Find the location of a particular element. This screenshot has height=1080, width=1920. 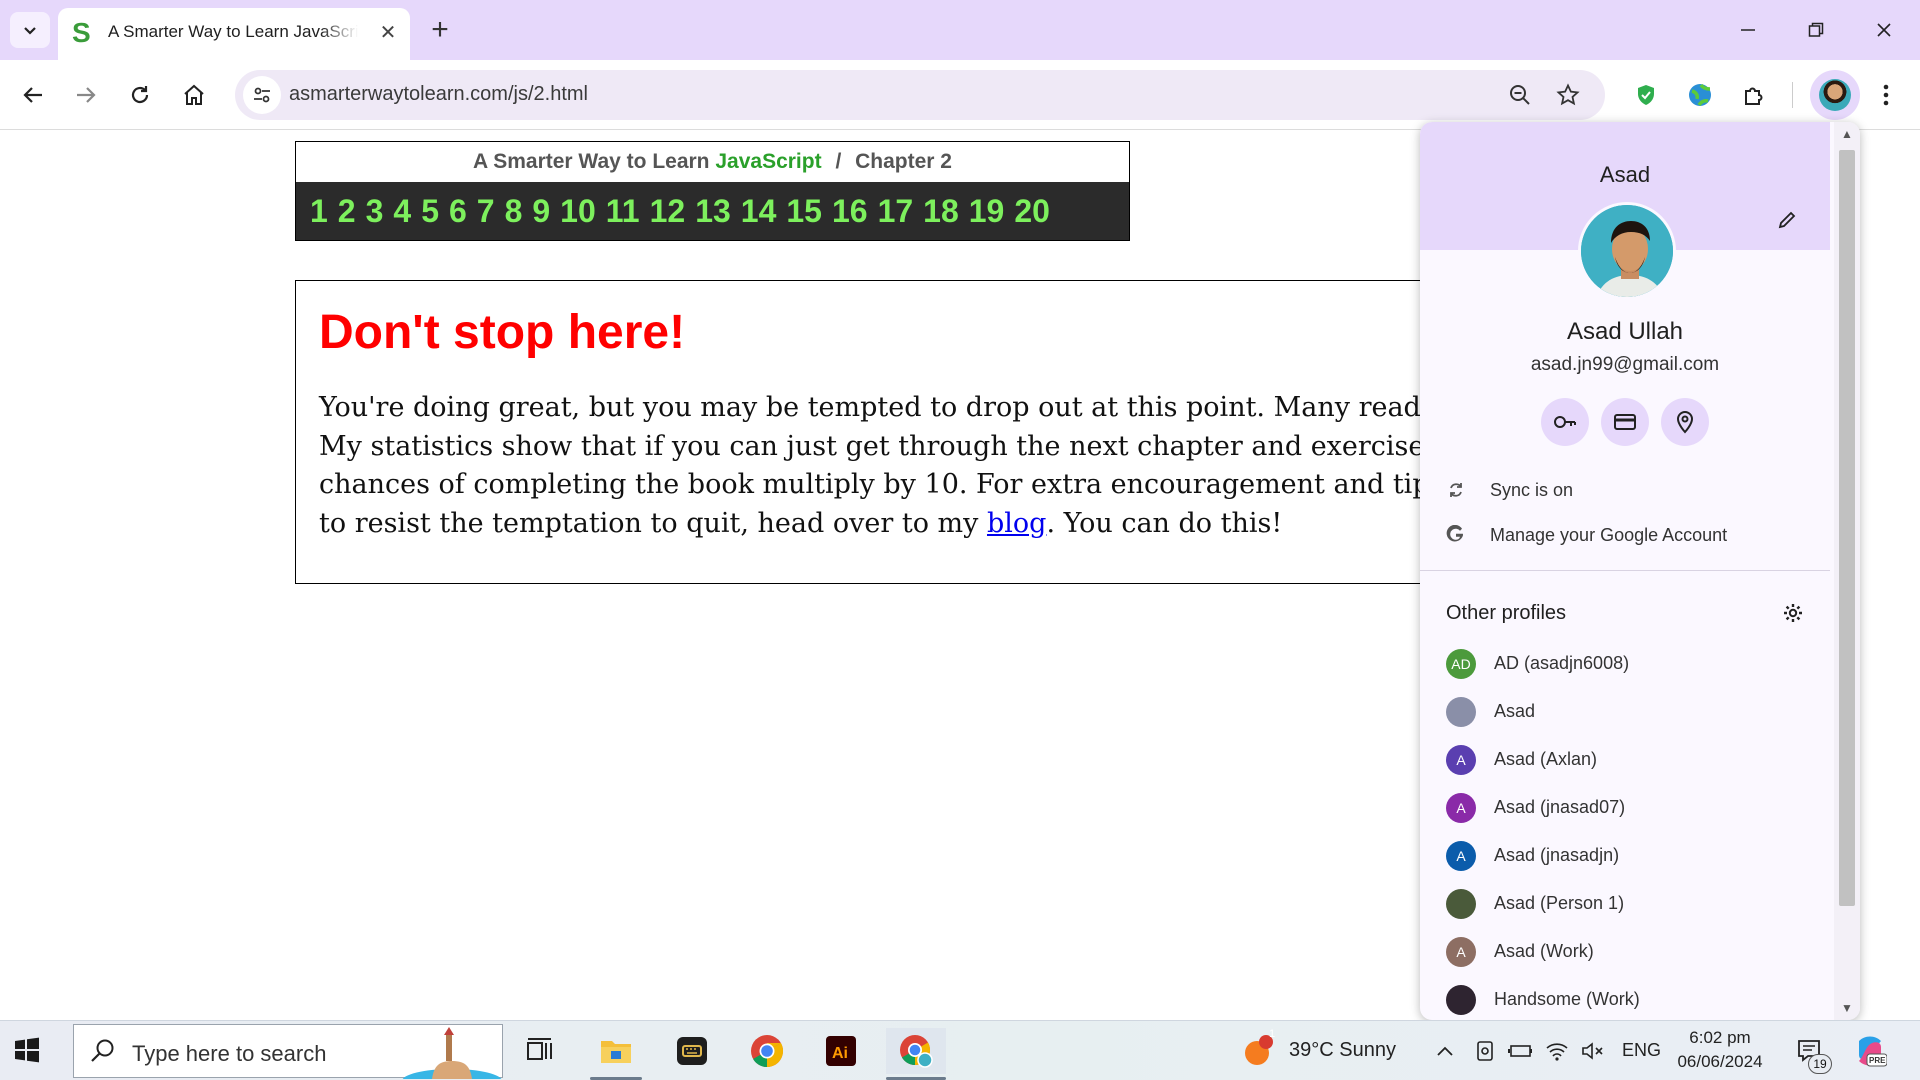

profile-row: Handsome (Work) is located at coordinates (1625, 998).